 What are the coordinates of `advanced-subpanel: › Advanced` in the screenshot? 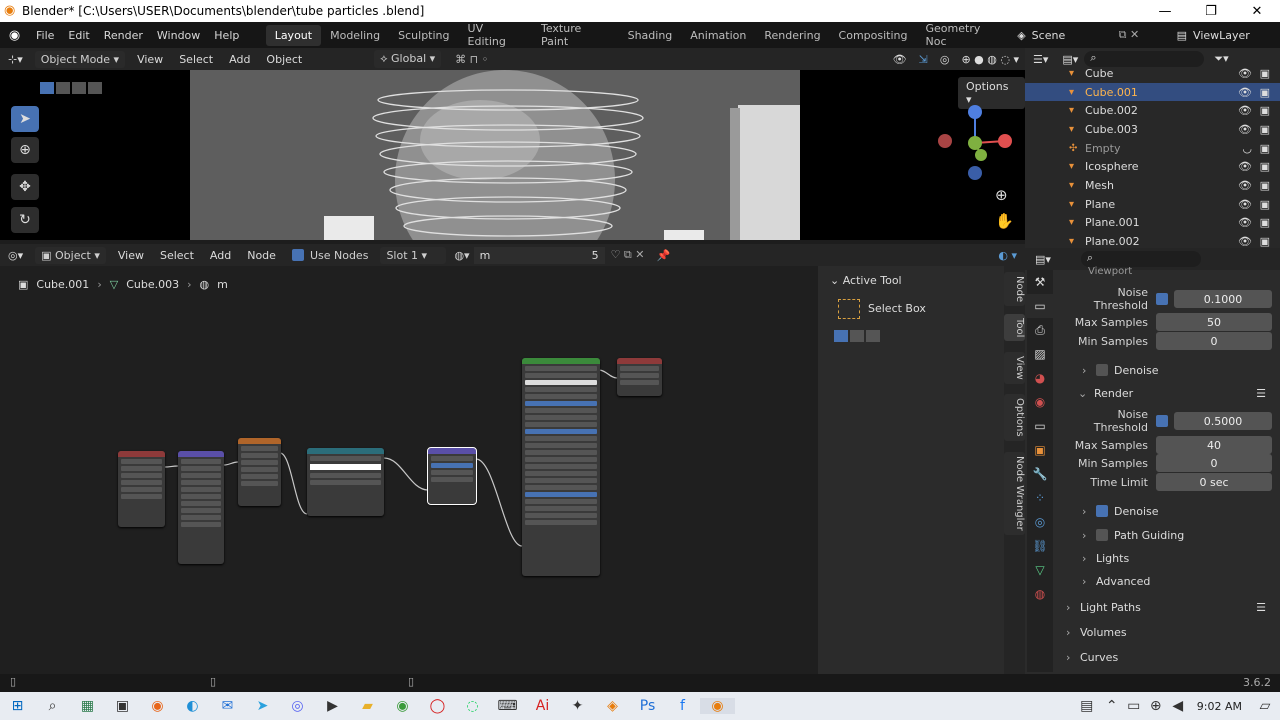 It's located at (1166, 581).